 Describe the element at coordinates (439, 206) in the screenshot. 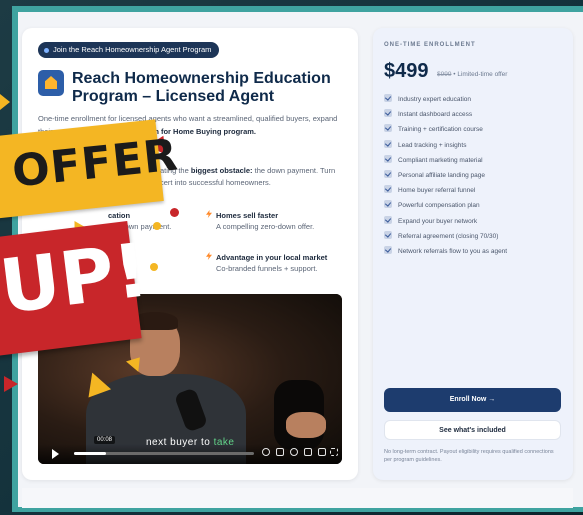

I see `feature-label: Powerful compensation plan` at that location.